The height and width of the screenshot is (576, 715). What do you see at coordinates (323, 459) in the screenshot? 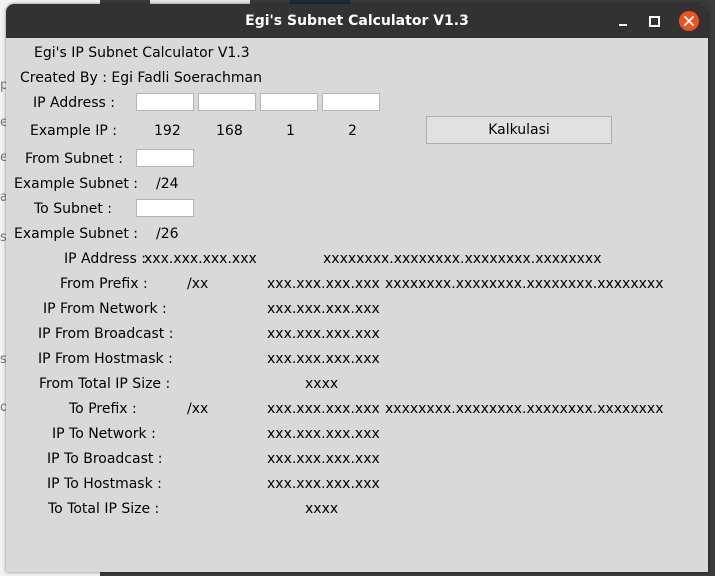
I see `to-broadcast-value: xxx.xxx.xxx.xxx` at bounding box center [323, 459].